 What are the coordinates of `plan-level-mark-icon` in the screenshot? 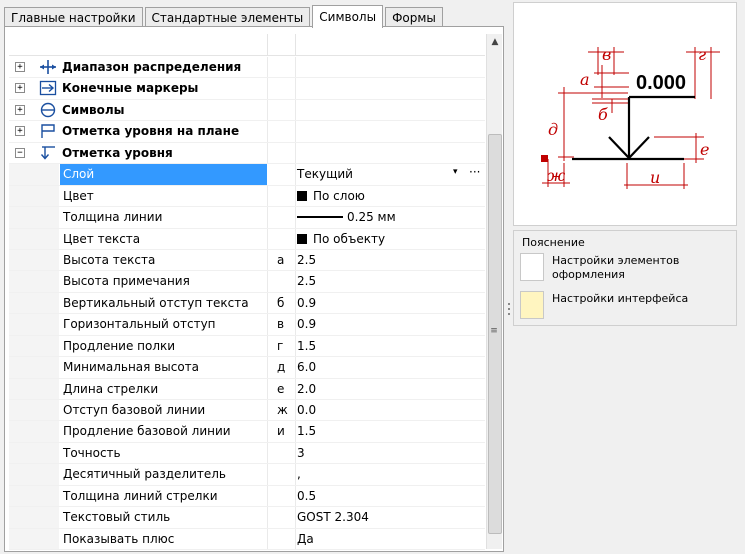 It's located at (48, 131).